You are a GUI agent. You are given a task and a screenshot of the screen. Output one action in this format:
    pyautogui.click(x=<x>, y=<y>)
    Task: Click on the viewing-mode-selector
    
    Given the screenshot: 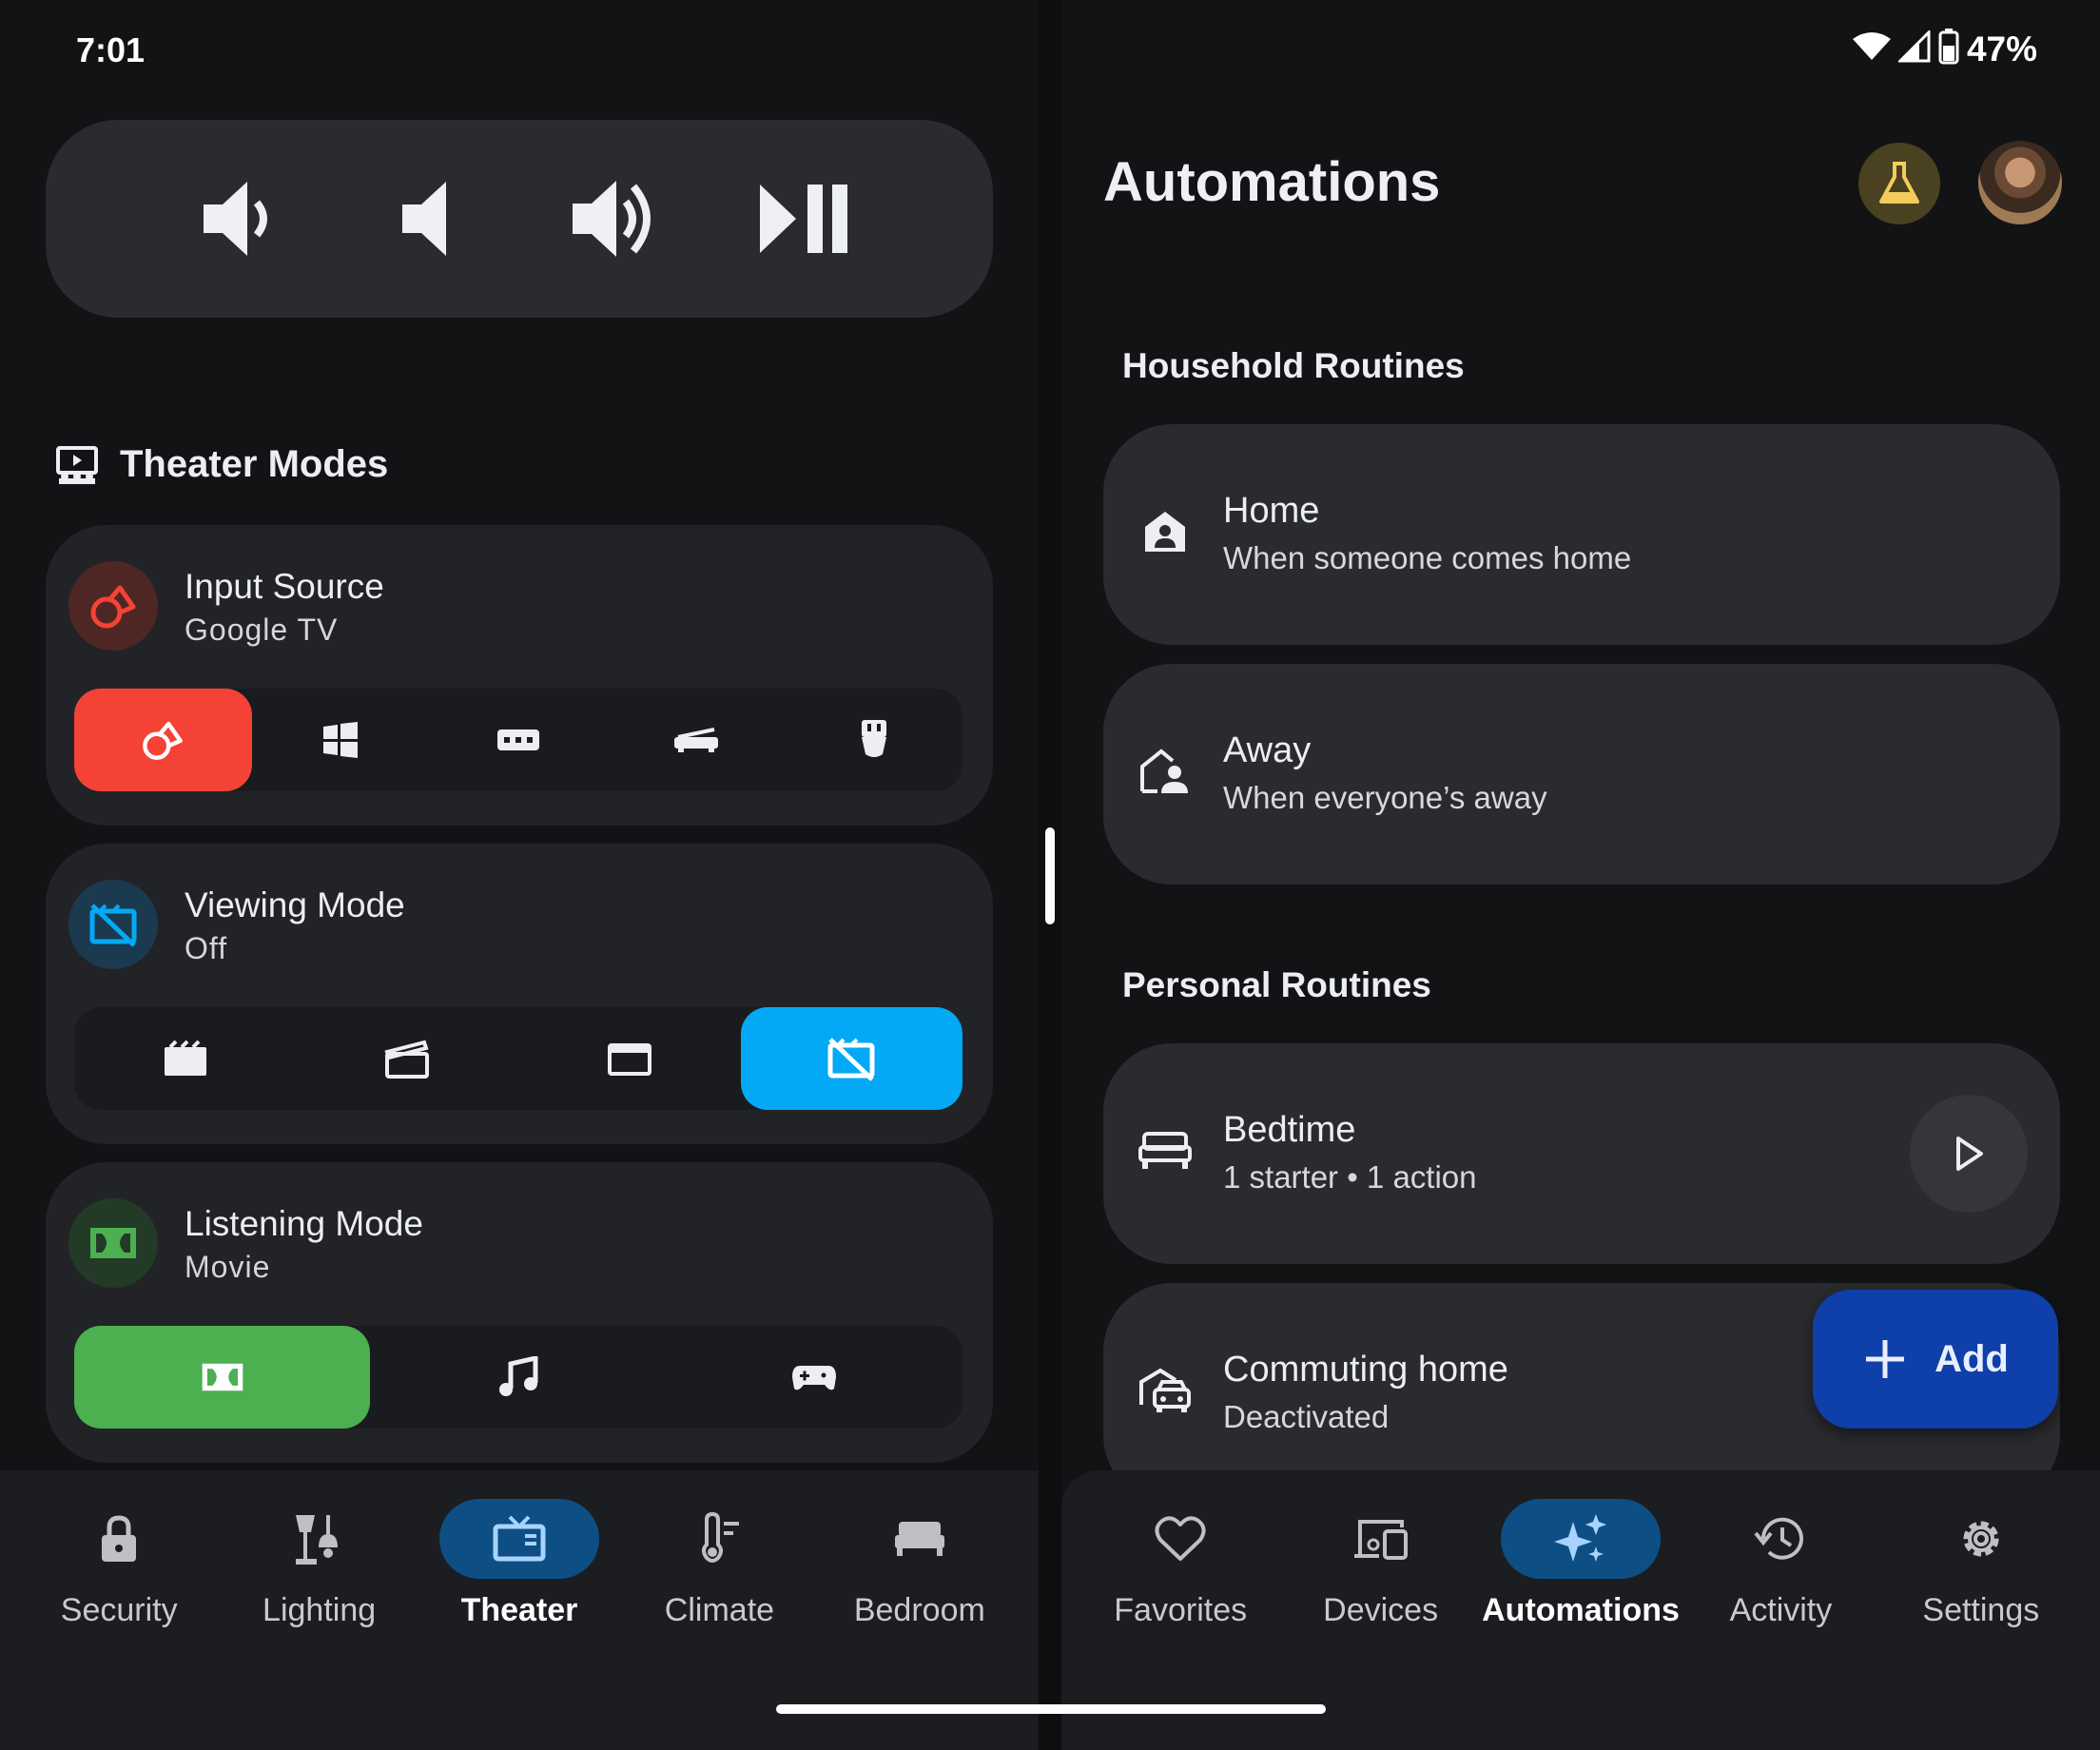 What is the action you would take?
    pyautogui.click(x=518, y=1058)
    